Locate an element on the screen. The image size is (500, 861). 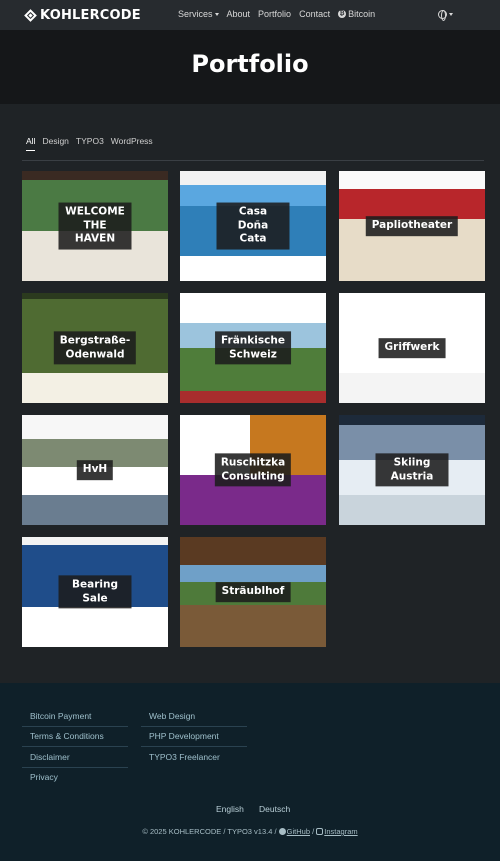
github-icon is located at coordinates (282, 831).